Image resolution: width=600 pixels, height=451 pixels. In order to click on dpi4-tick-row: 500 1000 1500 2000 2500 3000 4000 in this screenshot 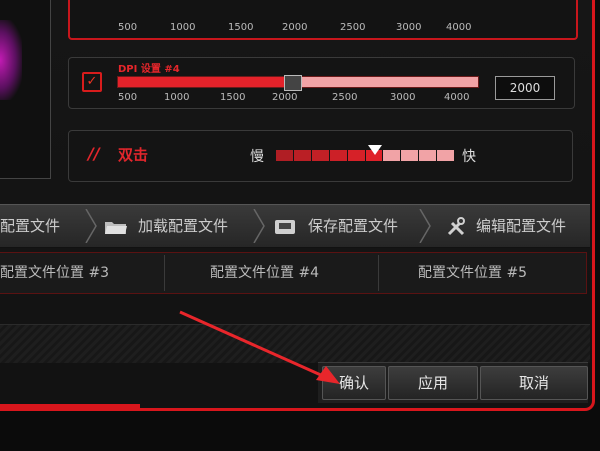, I will do `click(298, 98)`.